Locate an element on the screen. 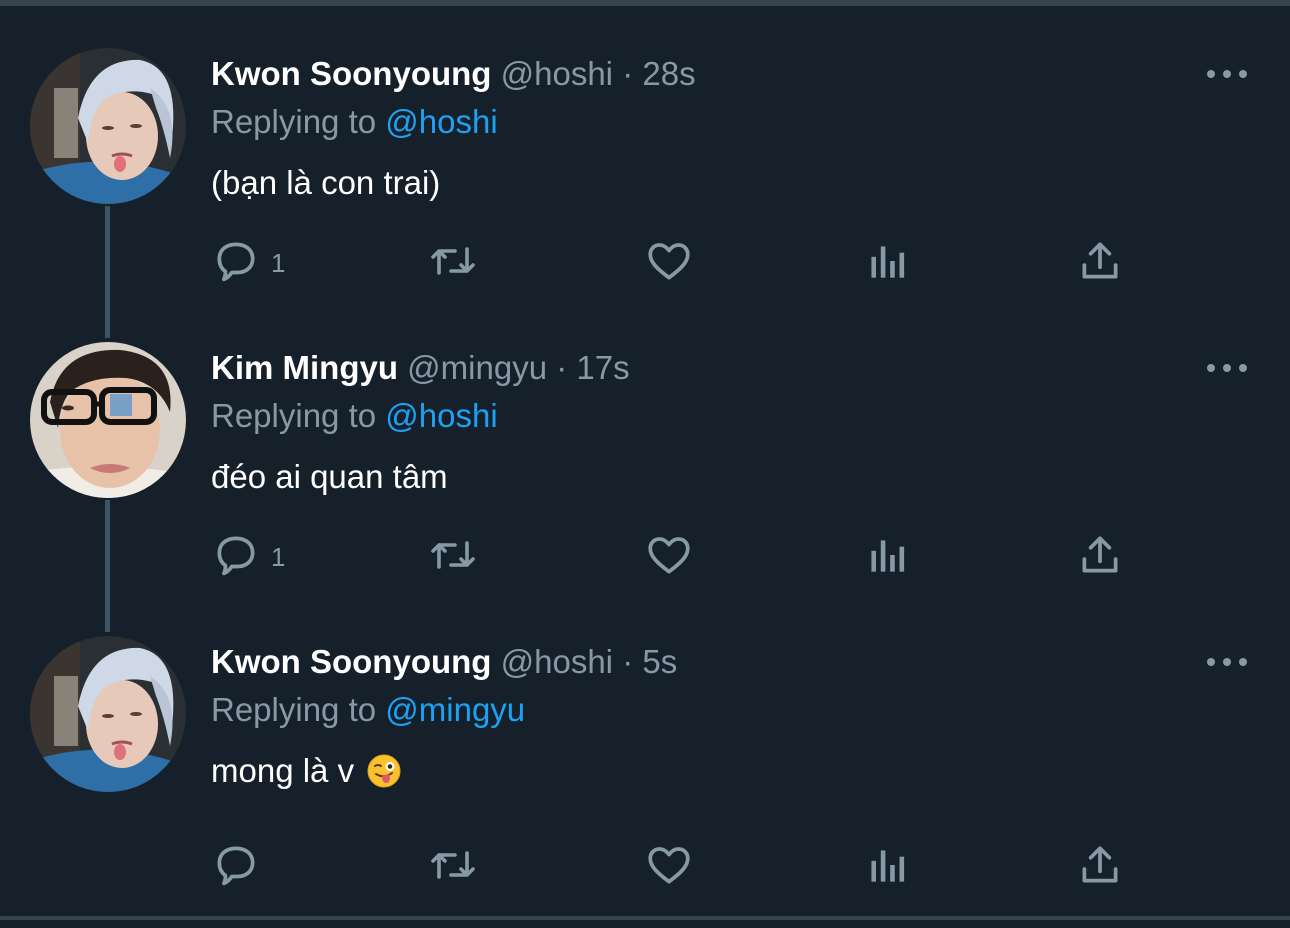 The width and height of the screenshot is (1290, 928). replying-to: Replying to @mingyu is located at coordinates (368, 710).